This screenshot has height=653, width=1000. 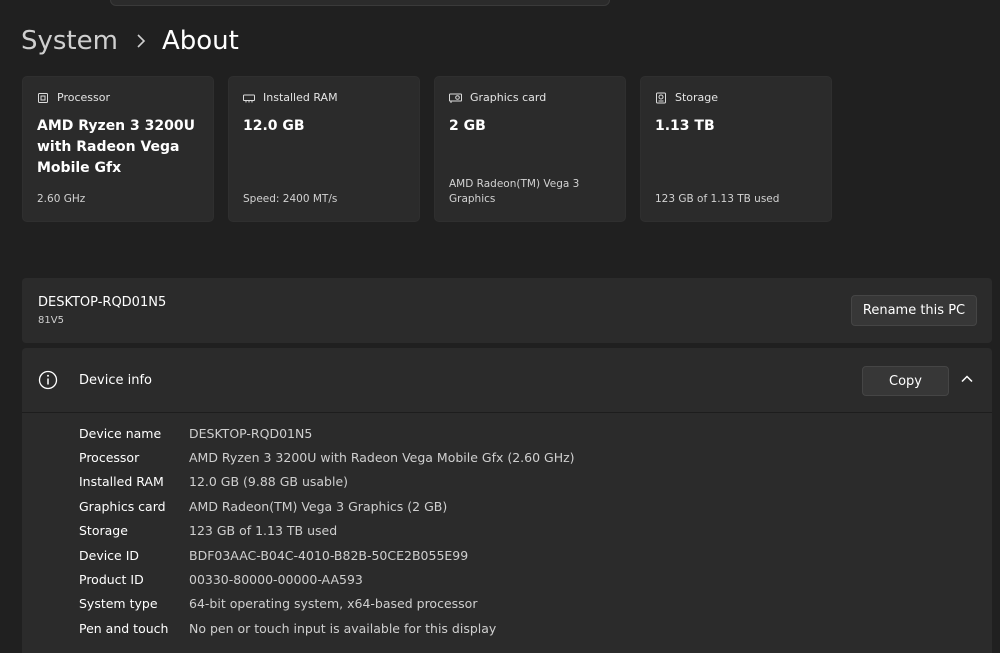 I want to click on info-icon, so click(x=48, y=380).